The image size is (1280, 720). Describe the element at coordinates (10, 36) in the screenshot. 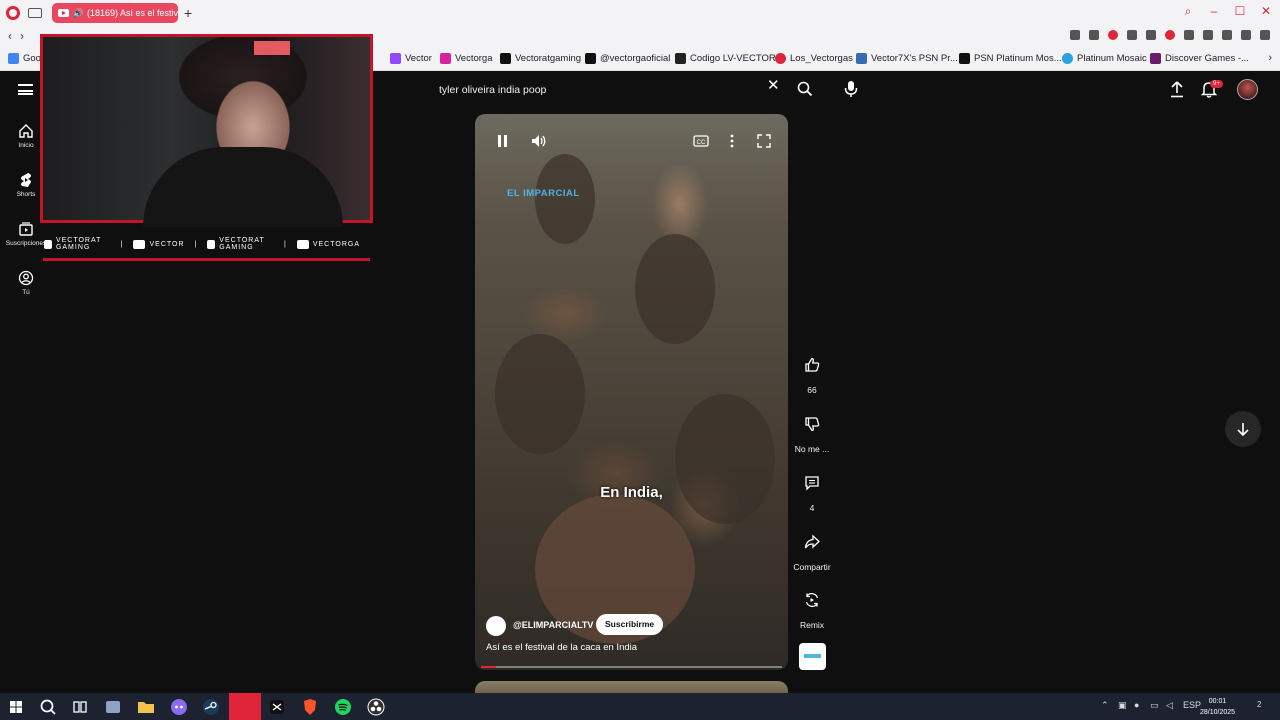

I see `back-button: ‹` at that location.